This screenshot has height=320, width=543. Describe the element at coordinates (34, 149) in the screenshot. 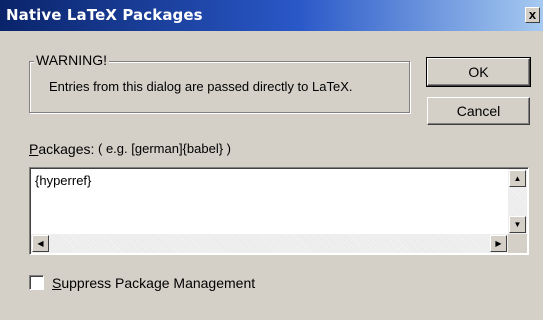

I see `packages-label-mnemonic: P` at that location.